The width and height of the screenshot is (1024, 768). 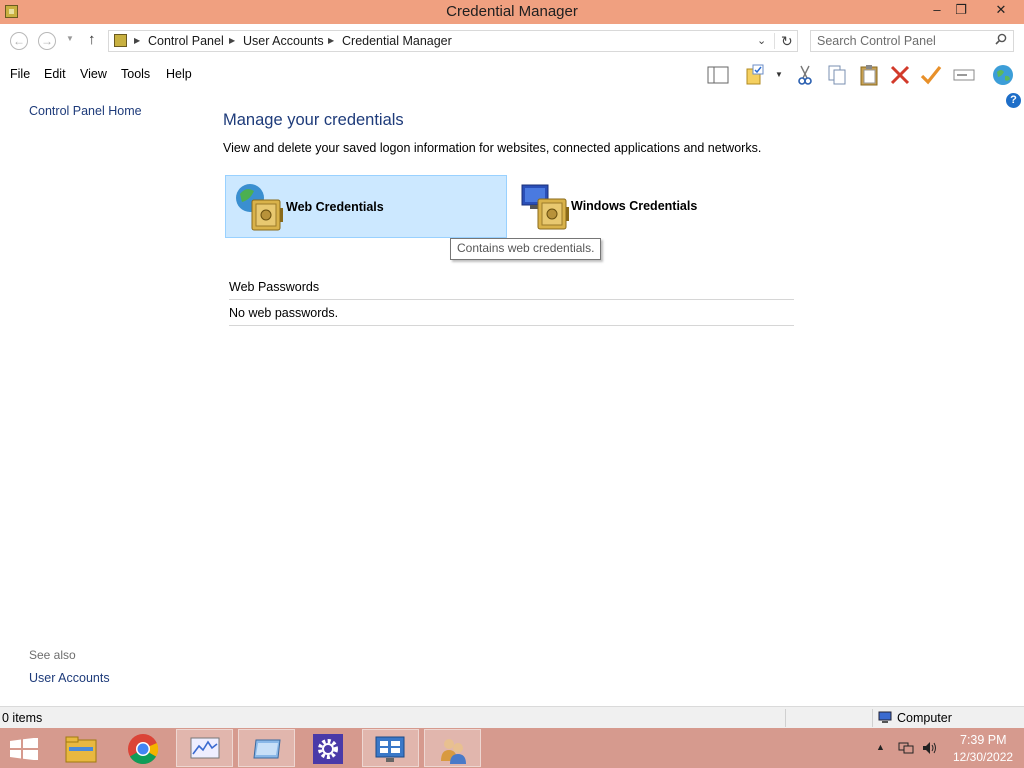 I want to click on start-button, so click(x=28, y=748).